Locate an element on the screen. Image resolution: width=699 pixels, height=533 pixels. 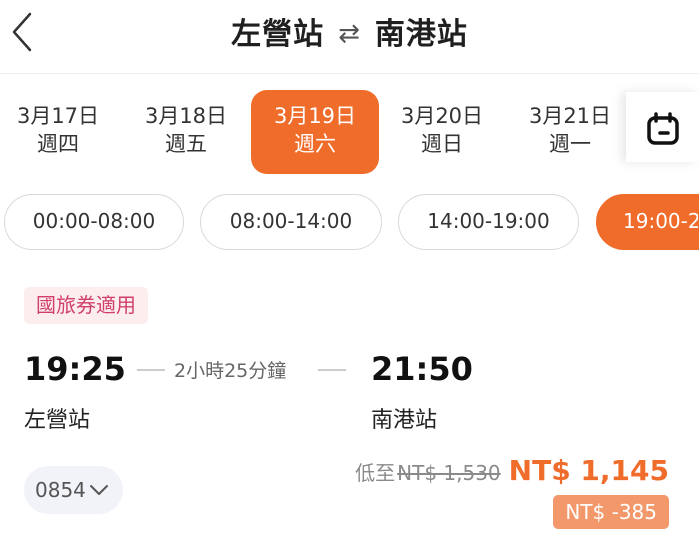
weekday-label: 週六 is located at coordinates (315, 144).